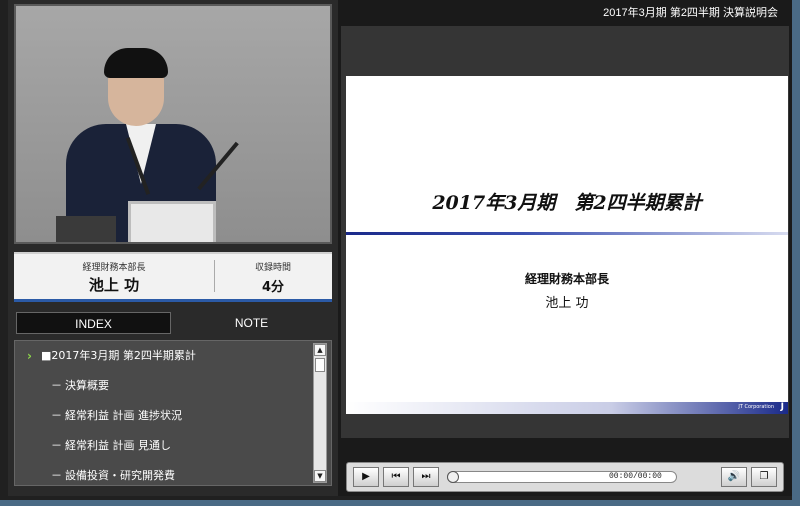  I want to click on index-item: － 経常利益 計画 進捗状況, so click(160, 416).